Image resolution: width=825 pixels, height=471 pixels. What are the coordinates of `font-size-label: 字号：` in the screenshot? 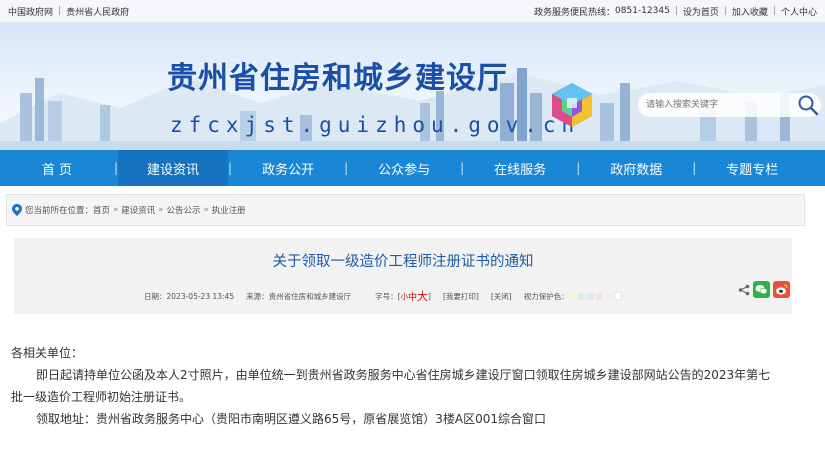 It's located at (386, 296).